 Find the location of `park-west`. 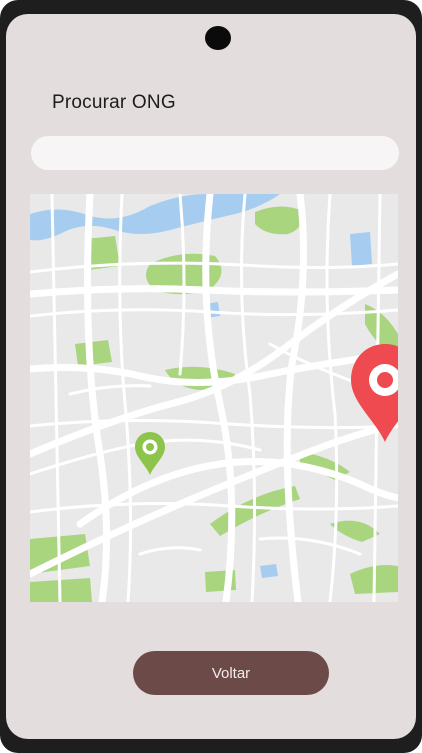

park-west is located at coordinates (93, 353).